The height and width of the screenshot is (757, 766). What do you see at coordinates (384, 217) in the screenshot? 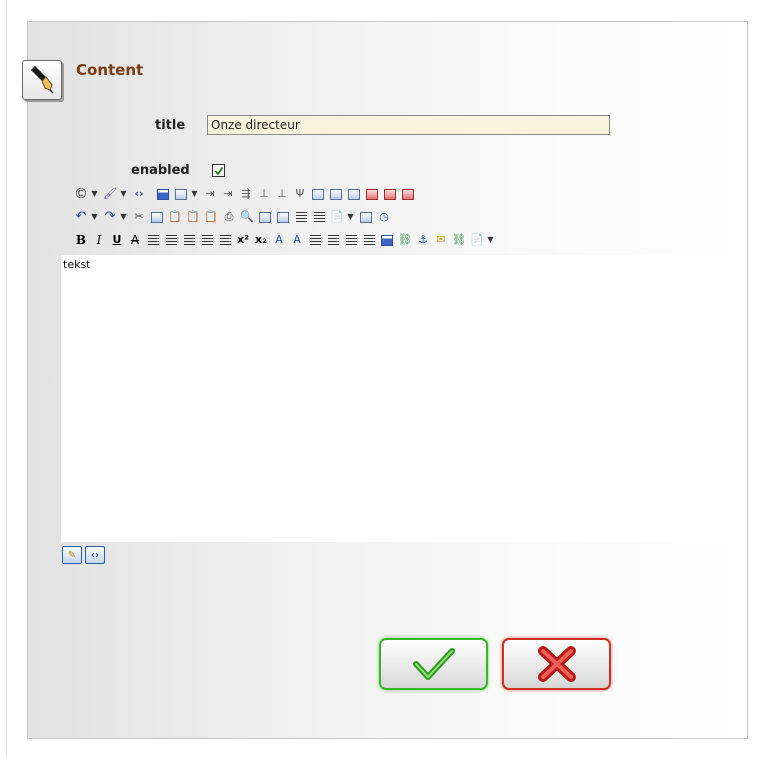
I see `time-icon: ◷` at bounding box center [384, 217].